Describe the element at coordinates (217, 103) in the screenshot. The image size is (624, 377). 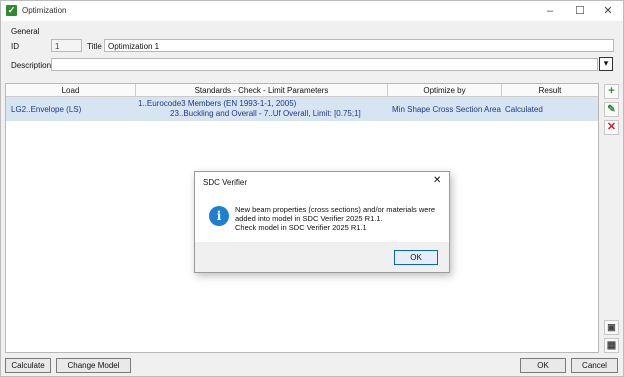
I see `standards-cell-line1: 1..Eurocode3 Members (EN 1993-1-1, 2005)` at that location.